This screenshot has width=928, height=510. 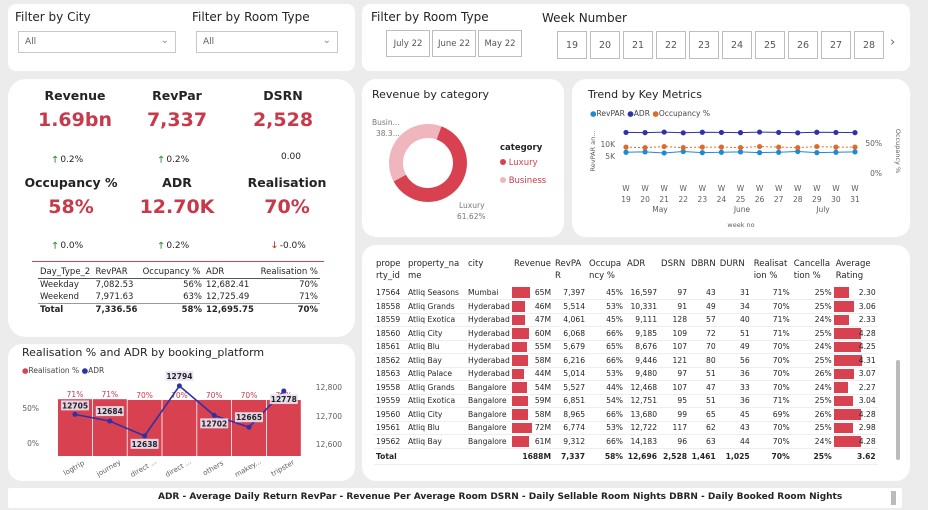 What do you see at coordinates (267, 42) in the screenshot?
I see `room-filter-dropdown: All ⌄` at bounding box center [267, 42].